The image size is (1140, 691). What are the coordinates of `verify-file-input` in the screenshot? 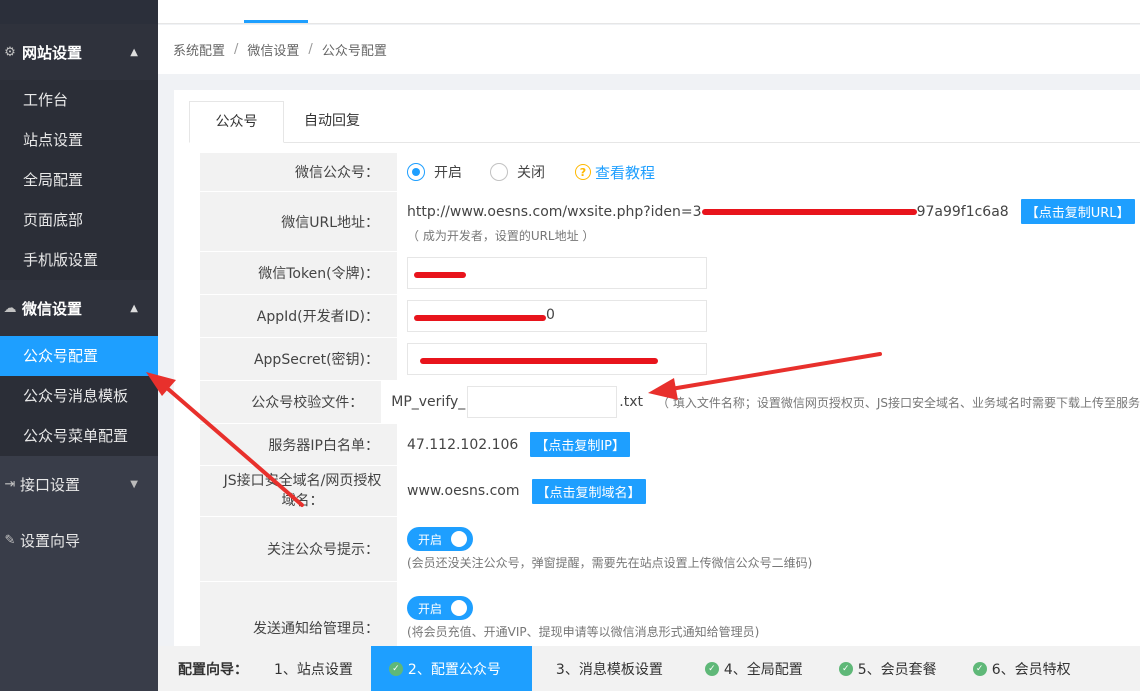 It's located at (542, 402).